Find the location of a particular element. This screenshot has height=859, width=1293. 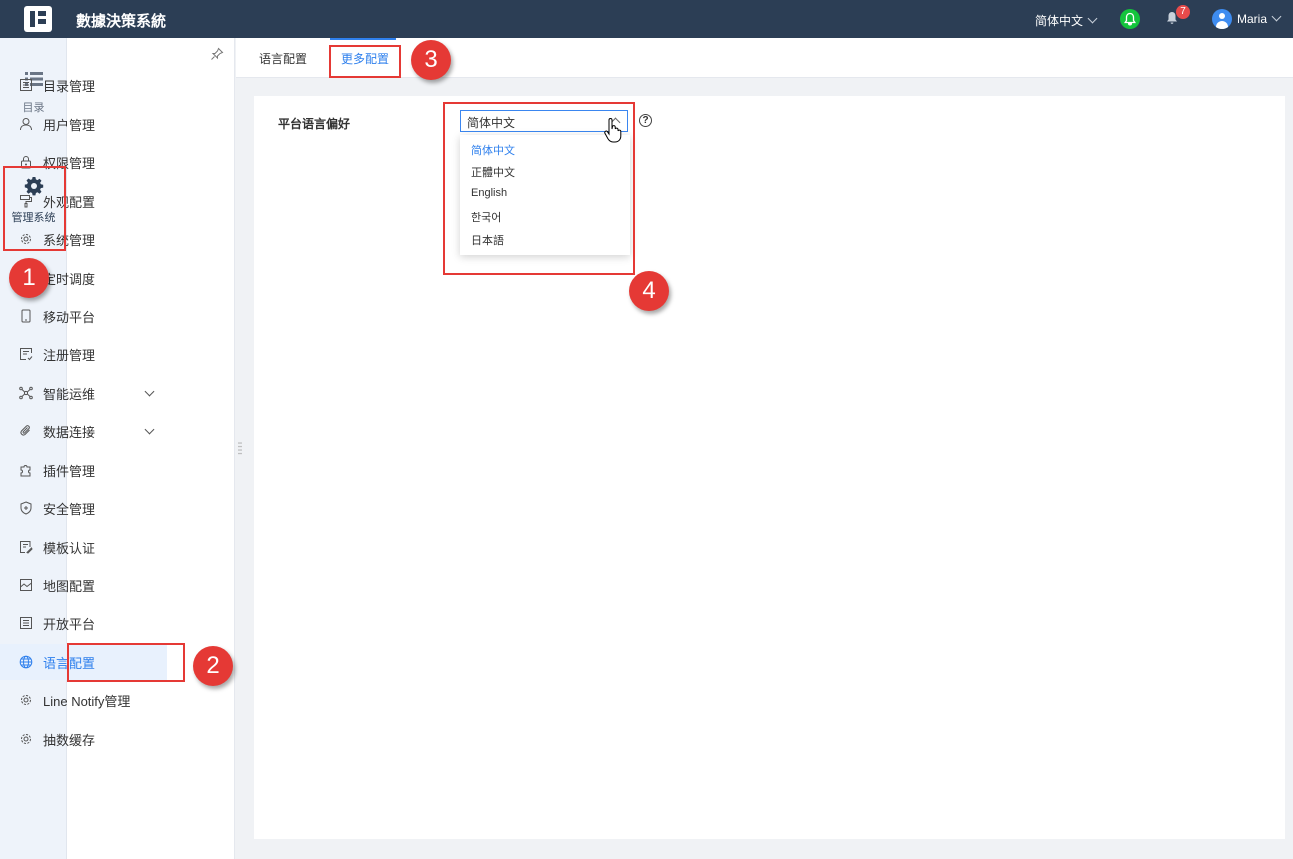

catalog-icon is located at coordinates (26, 85).